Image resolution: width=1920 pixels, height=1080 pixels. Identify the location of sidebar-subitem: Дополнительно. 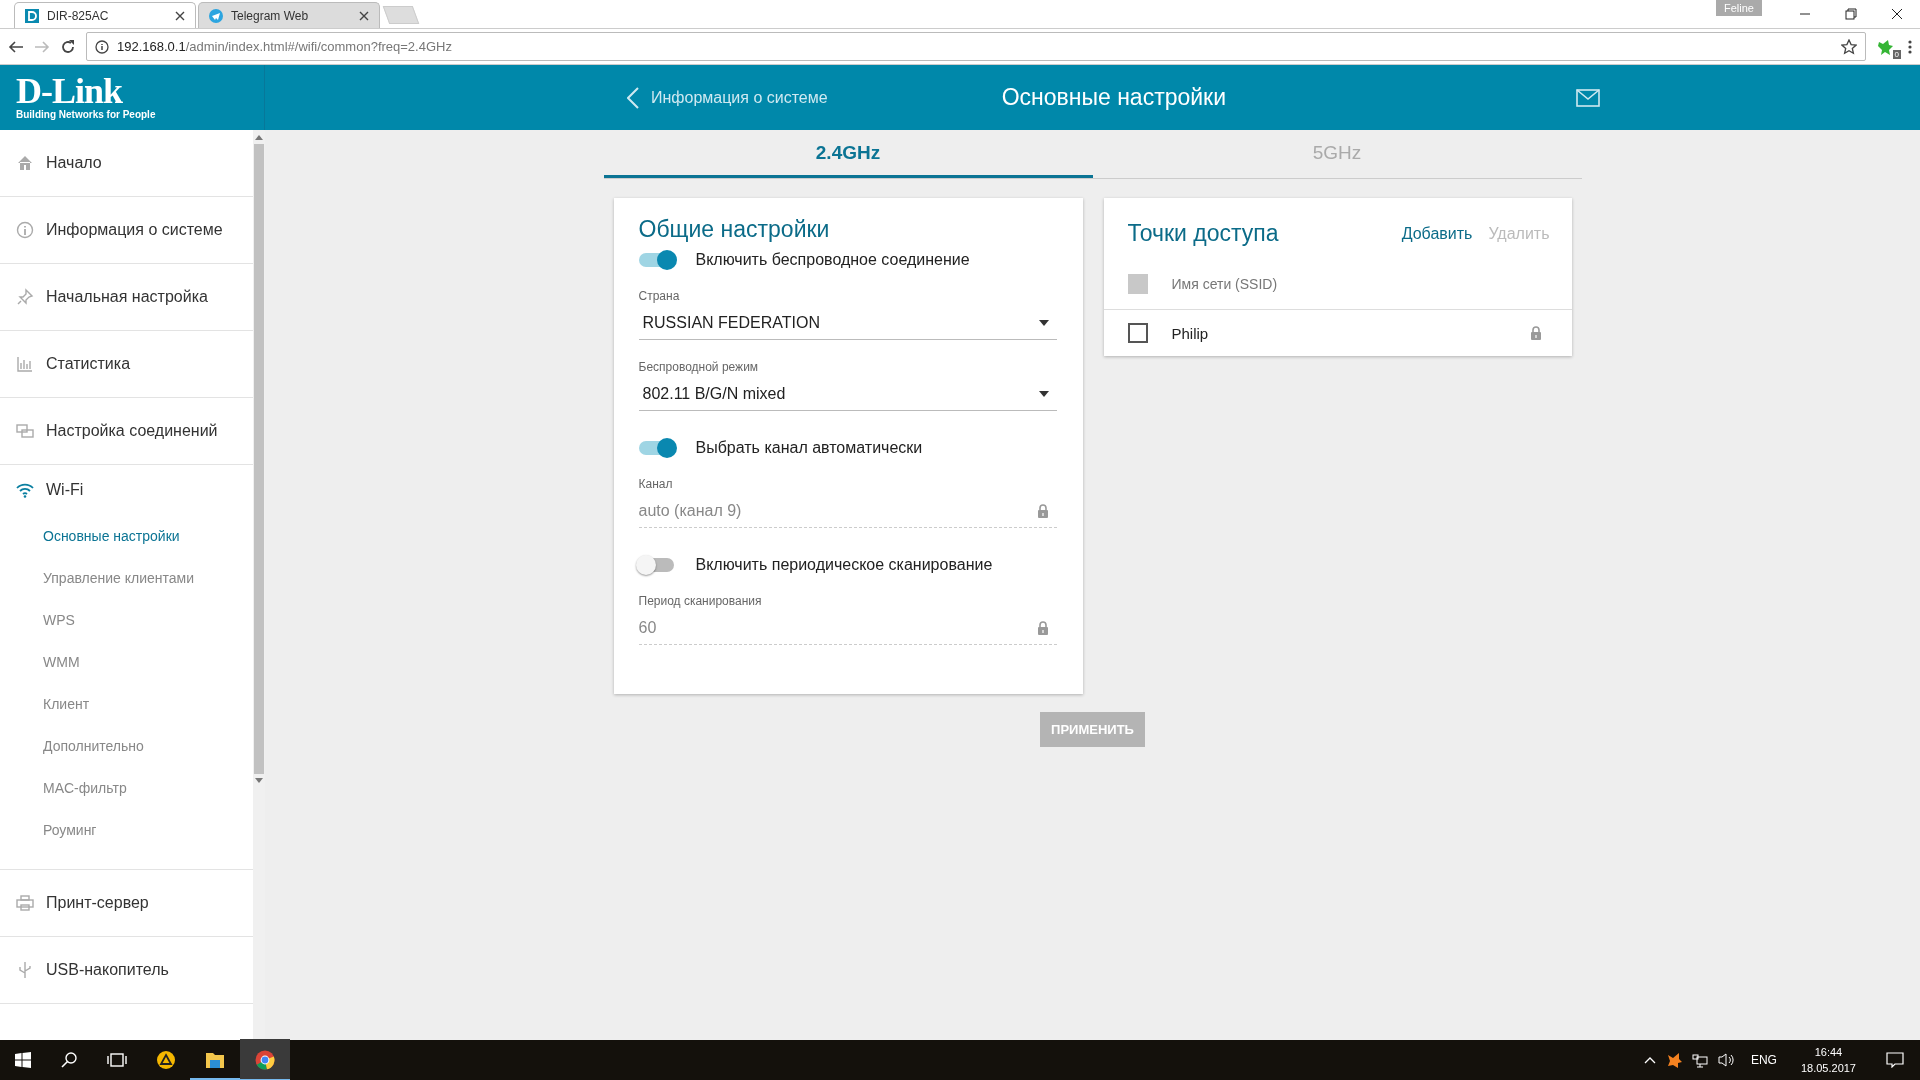
(126, 746).